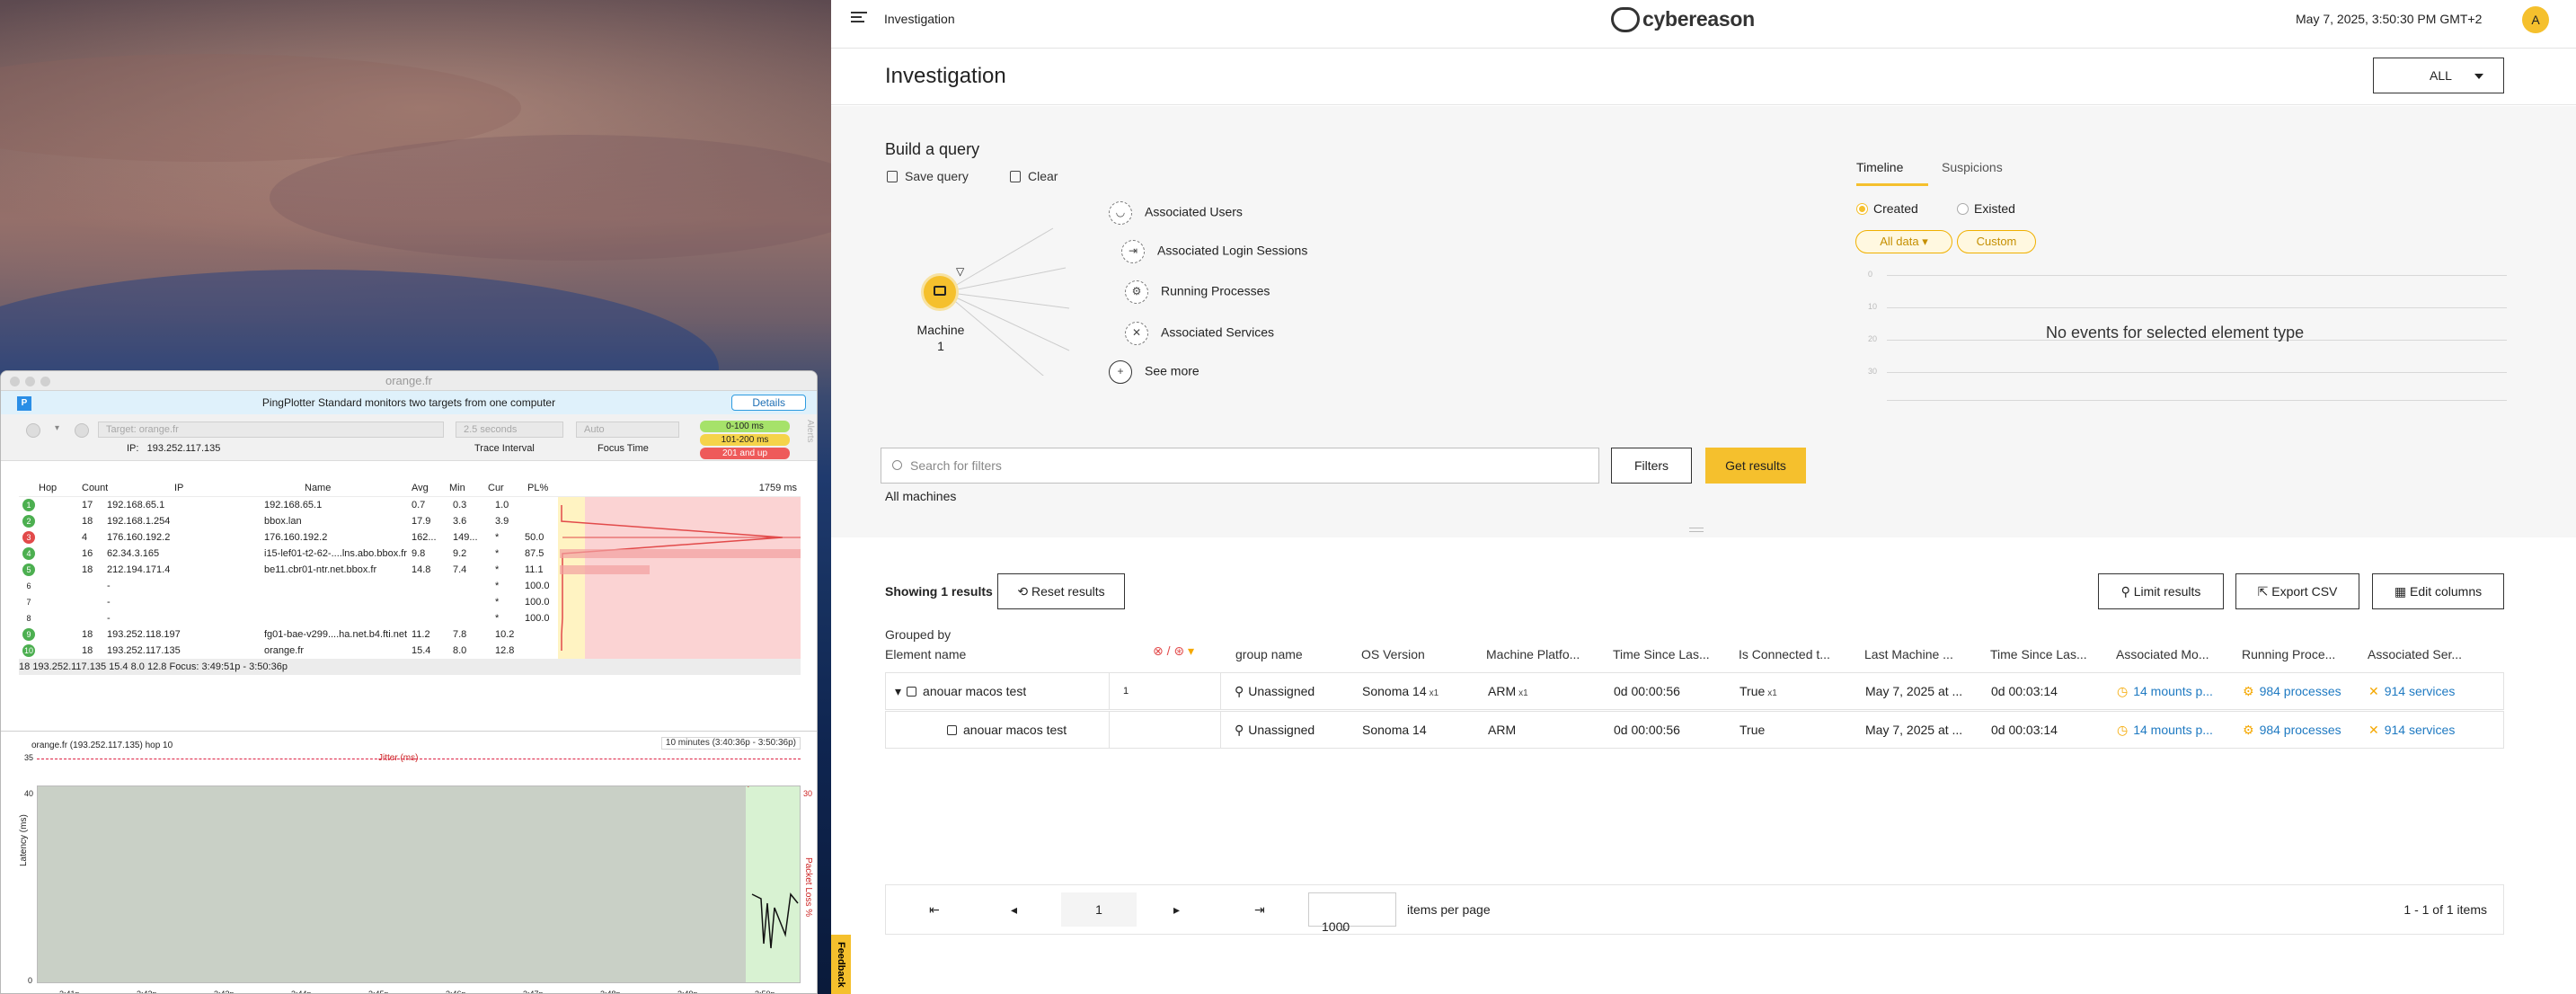 The width and height of the screenshot is (2576, 994). Describe the element at coordinates (421, 570) in the screenshot. I see `hop-avg: 14.8` at that location.